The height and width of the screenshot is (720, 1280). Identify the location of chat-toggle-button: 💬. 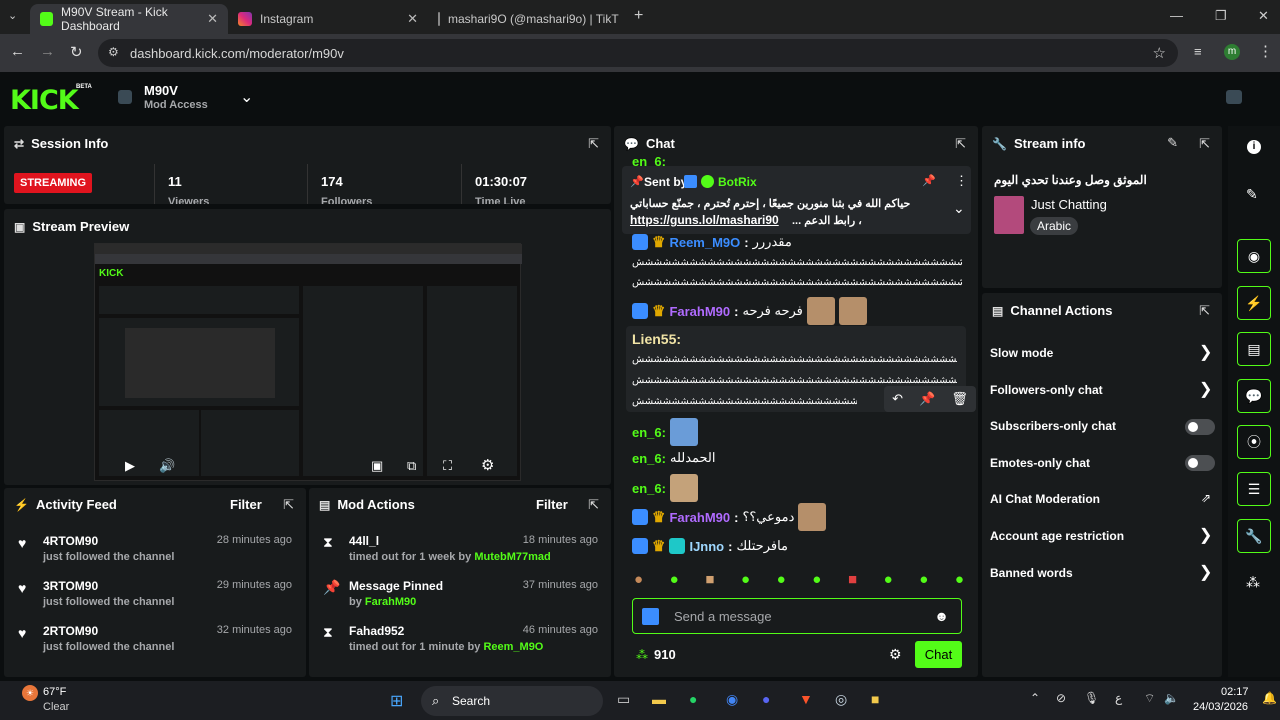
(1254, 396).